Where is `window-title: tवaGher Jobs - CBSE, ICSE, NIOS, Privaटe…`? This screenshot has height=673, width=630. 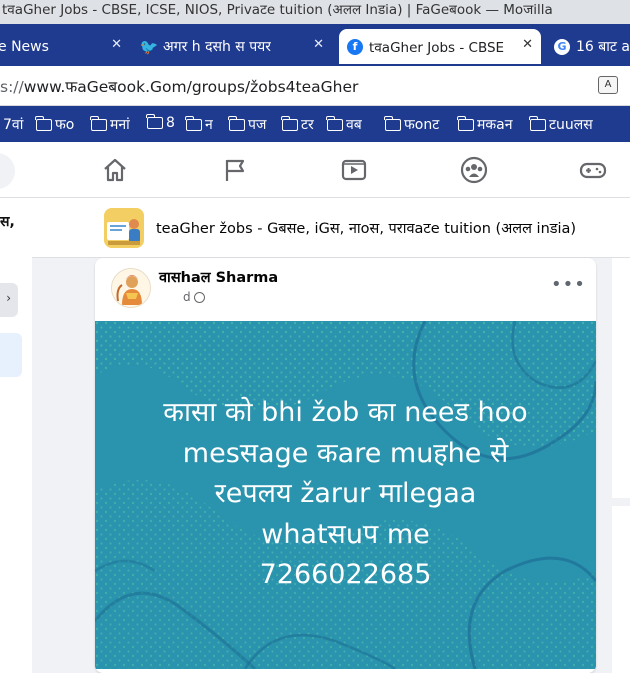 window-title: tवaGher Jobs - CBSE, ICSE, NIOS, Privaटe… is located at coordinates (315, 12).